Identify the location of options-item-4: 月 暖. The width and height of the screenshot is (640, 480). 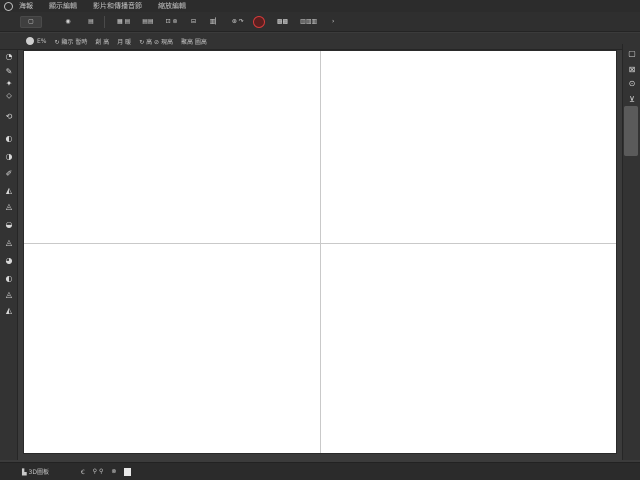
(124, 41).